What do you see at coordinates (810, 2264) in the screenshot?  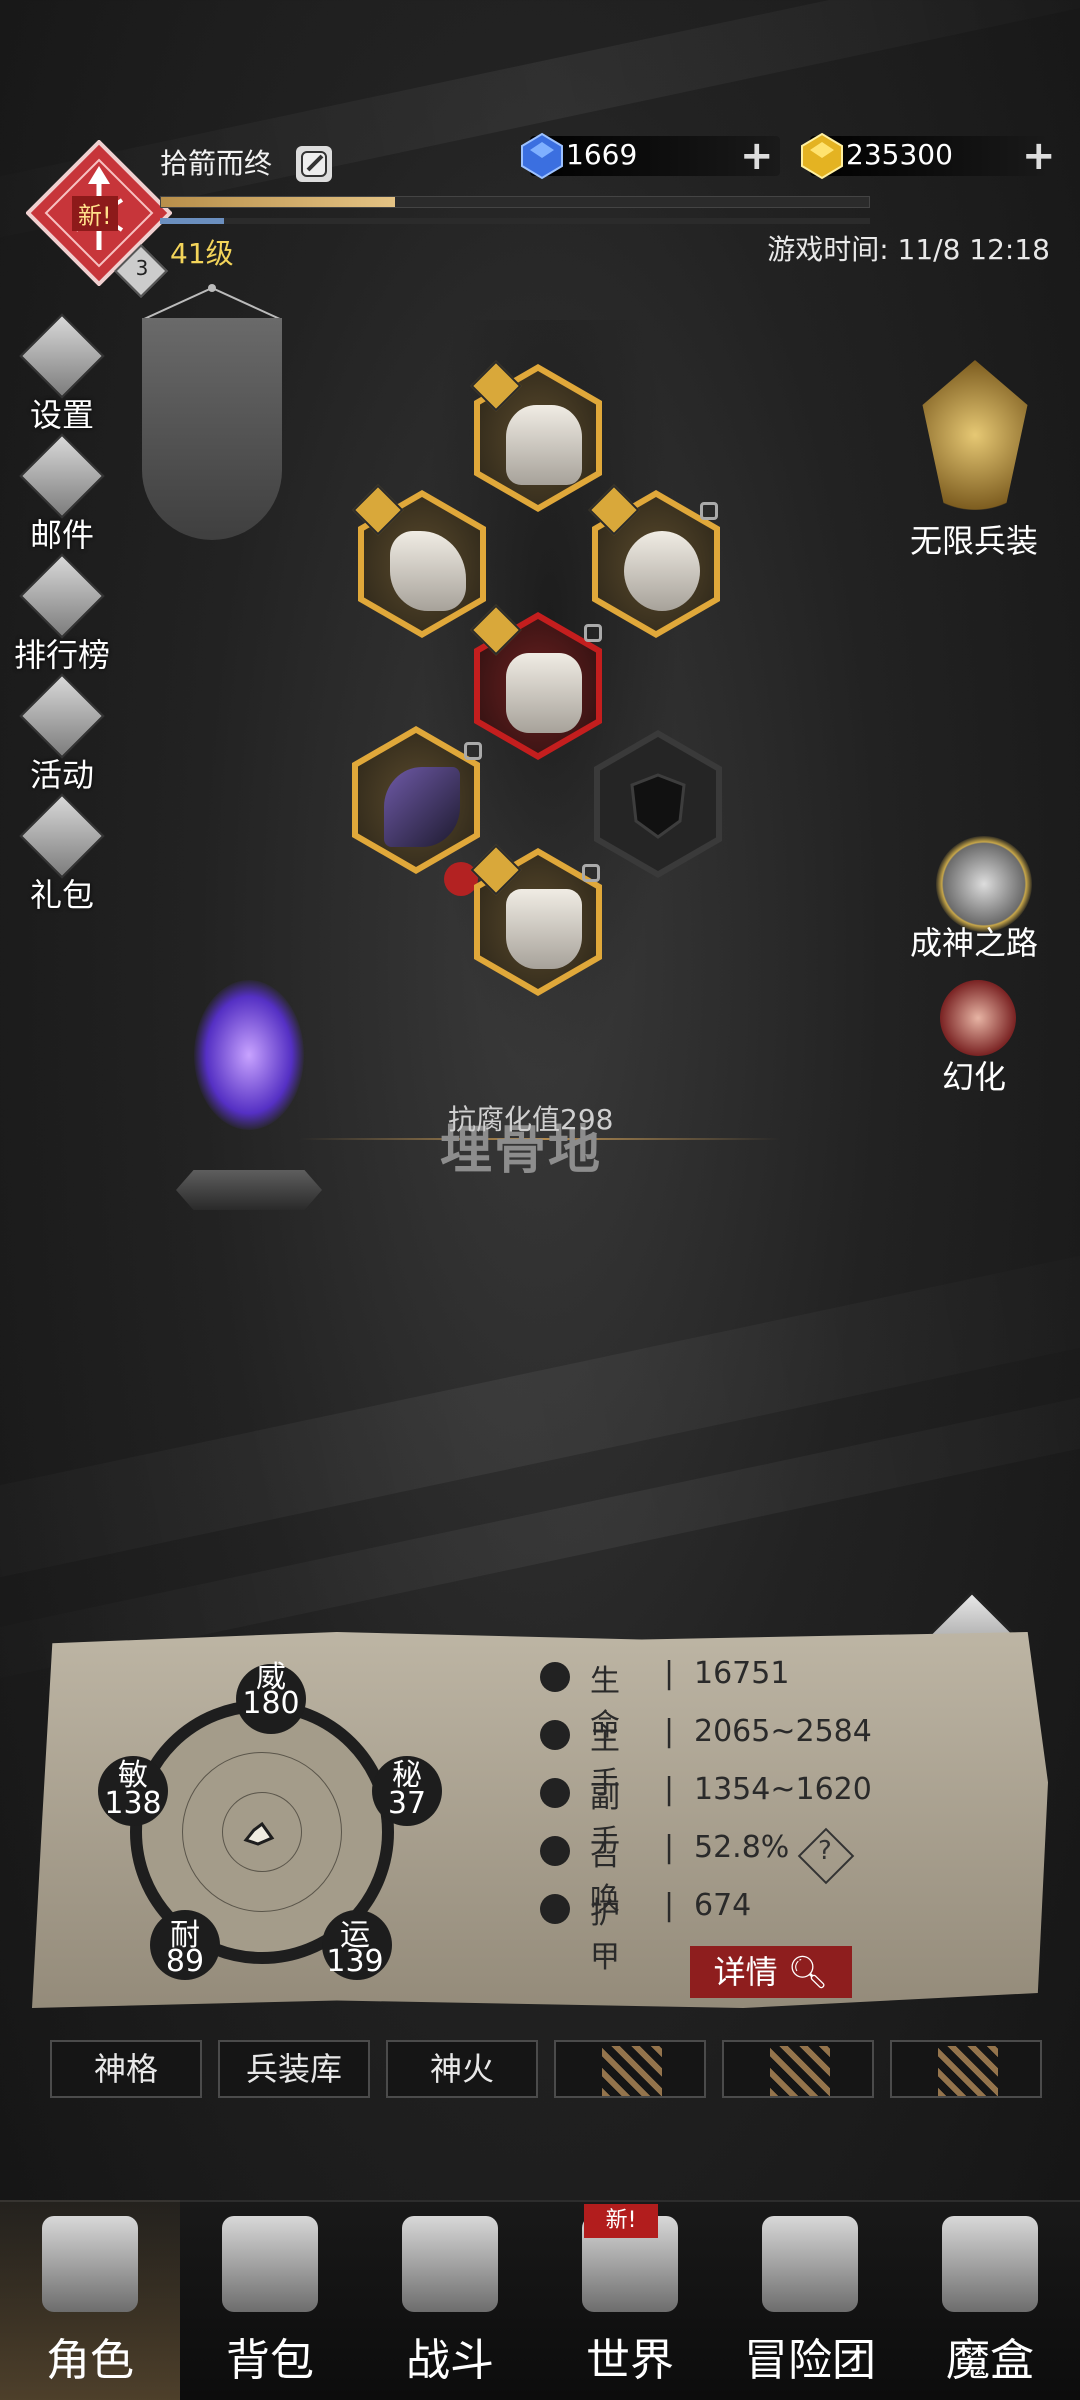 I see `castle-icon` at bounding box center [810, 2264].